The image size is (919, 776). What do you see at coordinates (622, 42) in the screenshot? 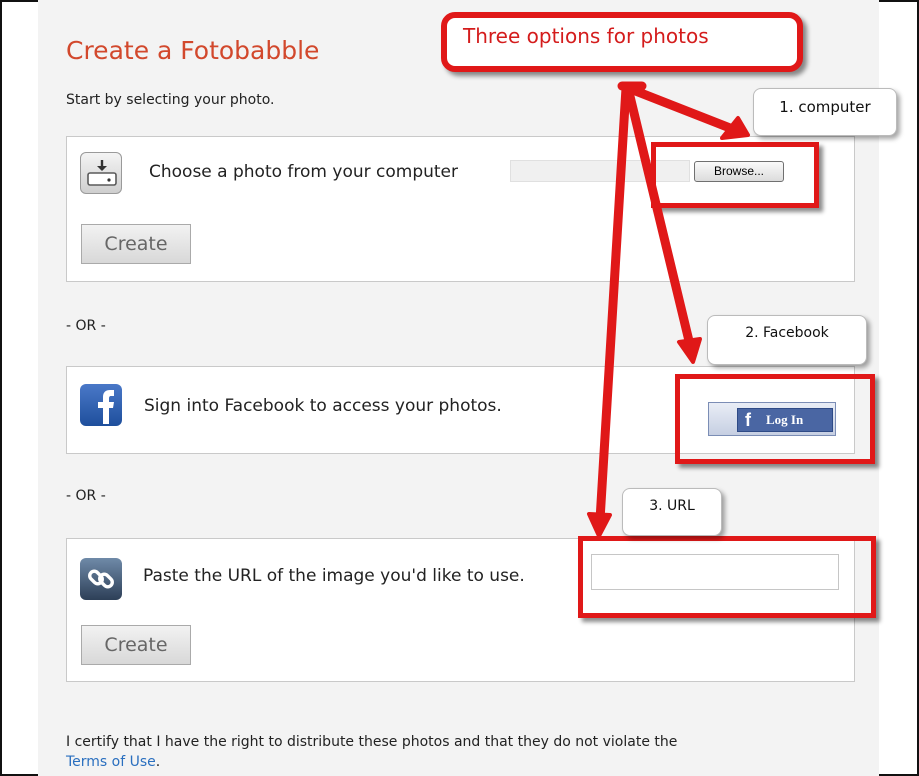
I see `annotation-headline: Three options for photos` at bounding box center [622, 42].